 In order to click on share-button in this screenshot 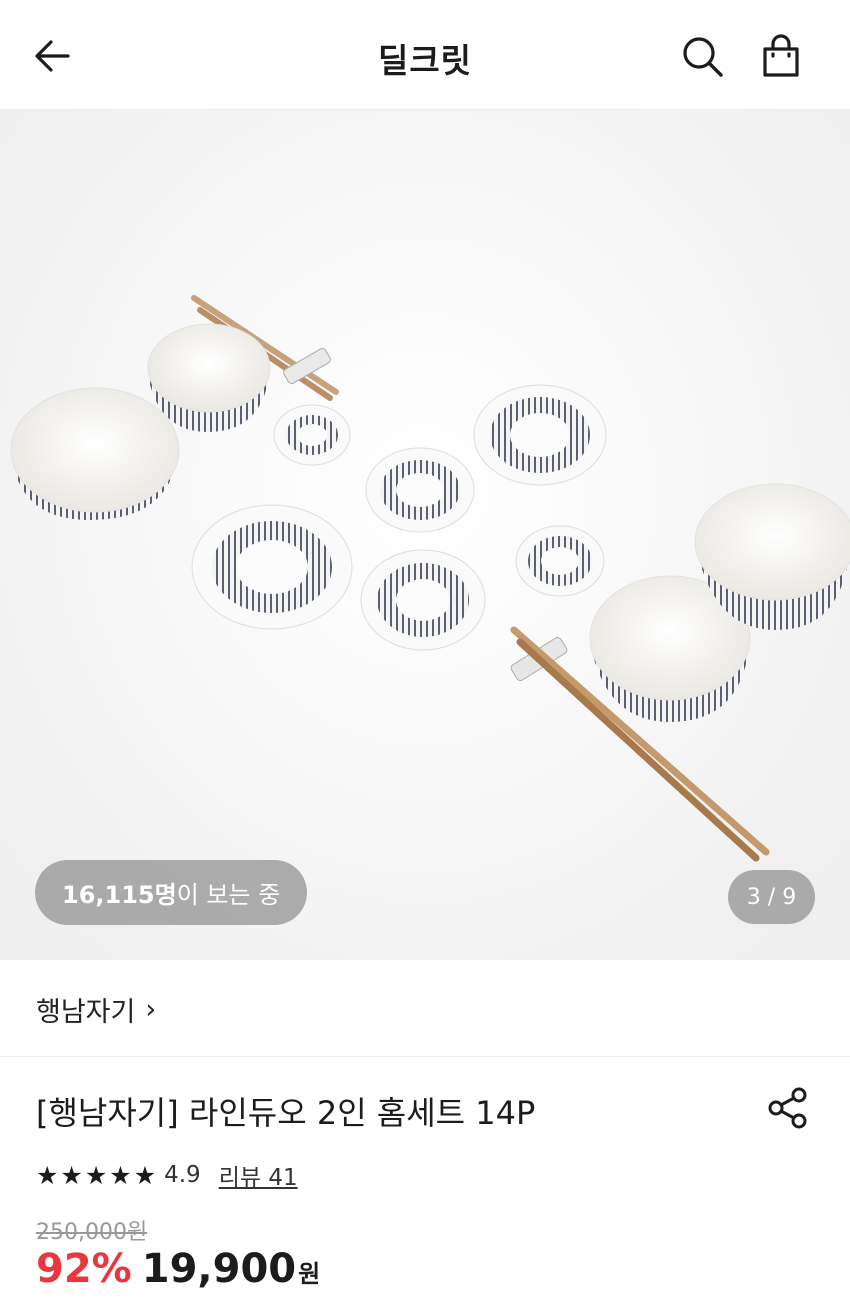, I will do `click(788, 1108)`.